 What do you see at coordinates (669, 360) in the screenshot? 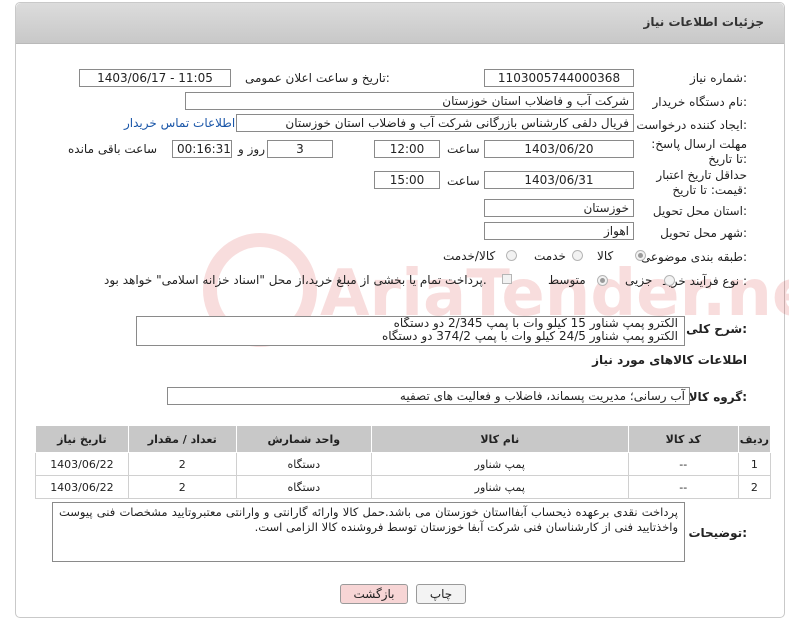
I see `goods-info-title: اطلاعات کالاهای مورد نیاز` at bounding box center [669, 360].